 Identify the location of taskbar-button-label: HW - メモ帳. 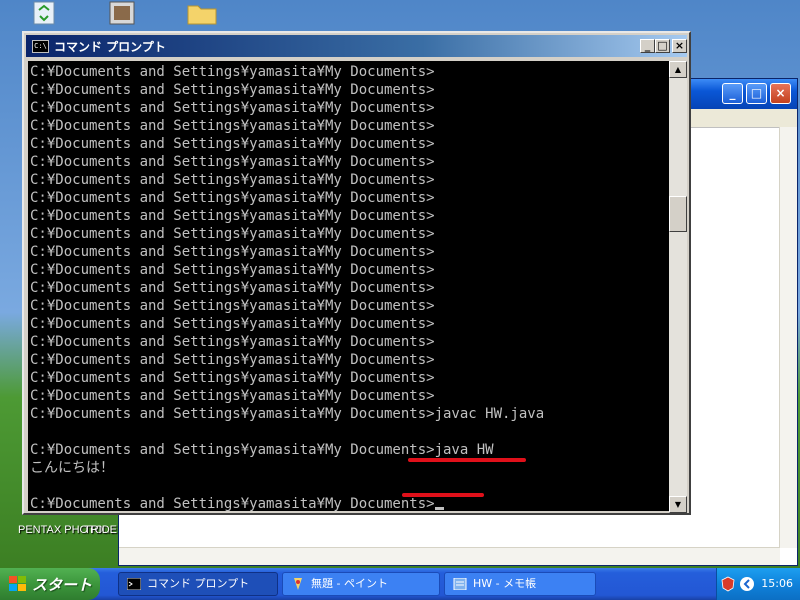
(505, 583).